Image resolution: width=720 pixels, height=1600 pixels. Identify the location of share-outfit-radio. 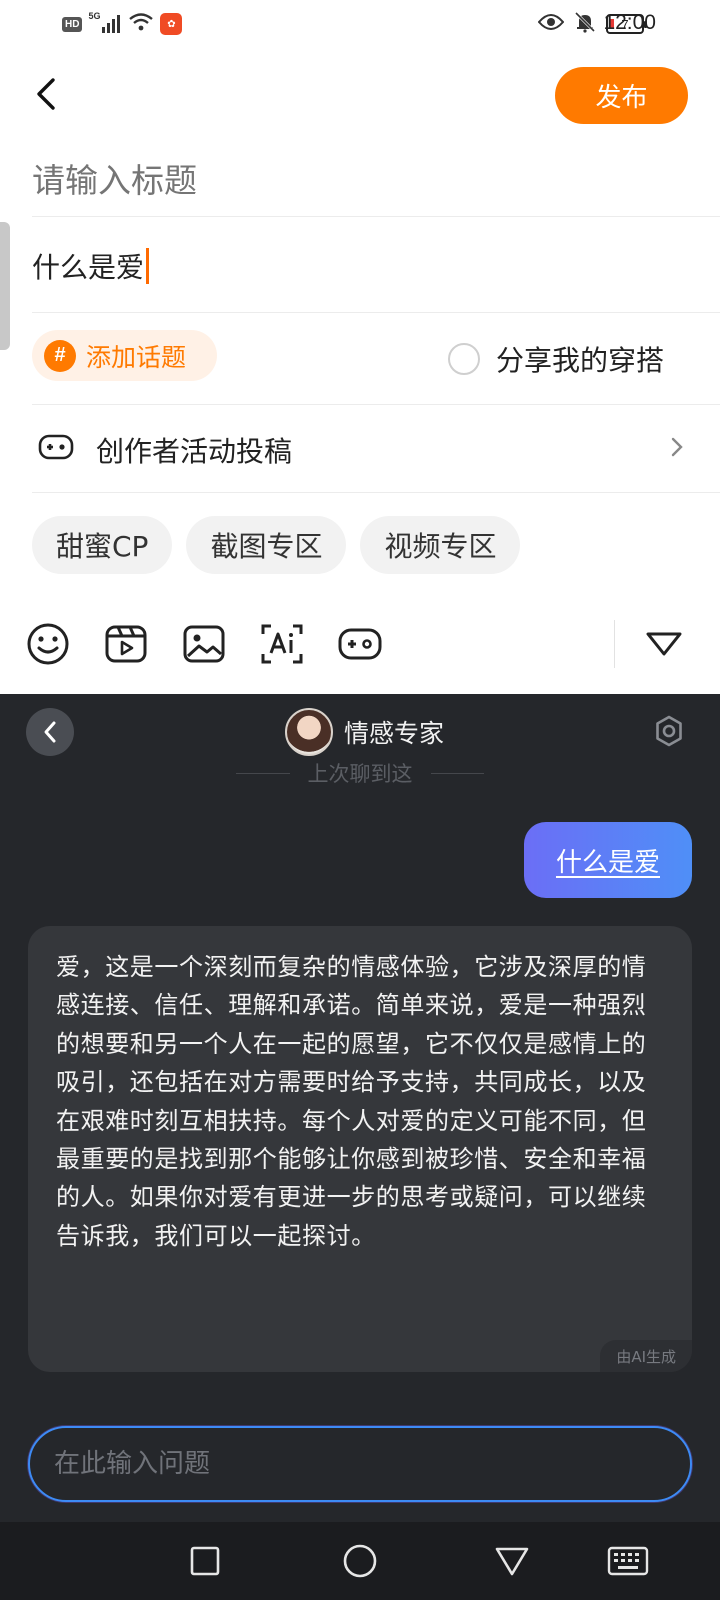
(464, 359).